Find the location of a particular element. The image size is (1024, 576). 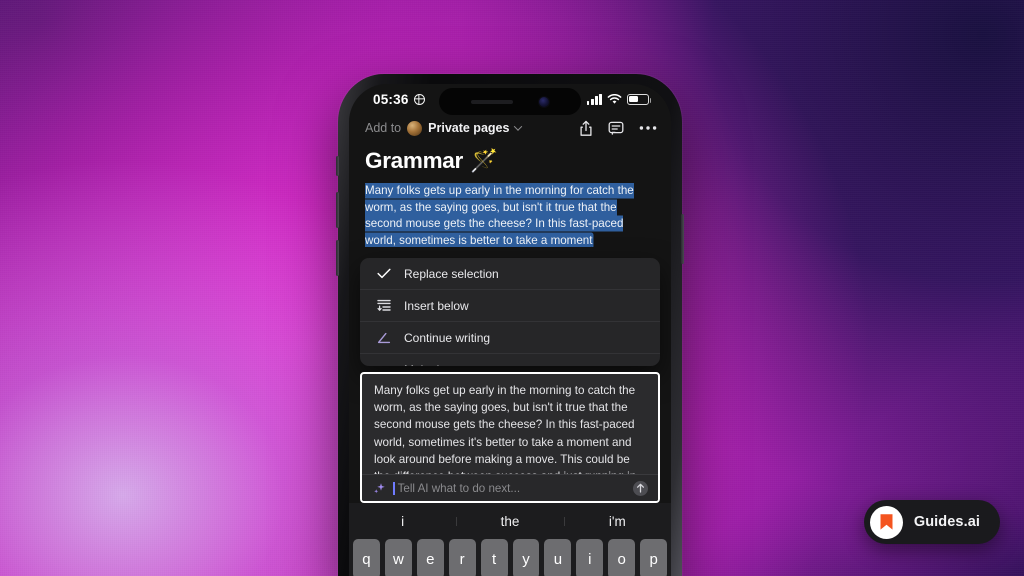

volume-up-button is located at coordinates (337, 210).